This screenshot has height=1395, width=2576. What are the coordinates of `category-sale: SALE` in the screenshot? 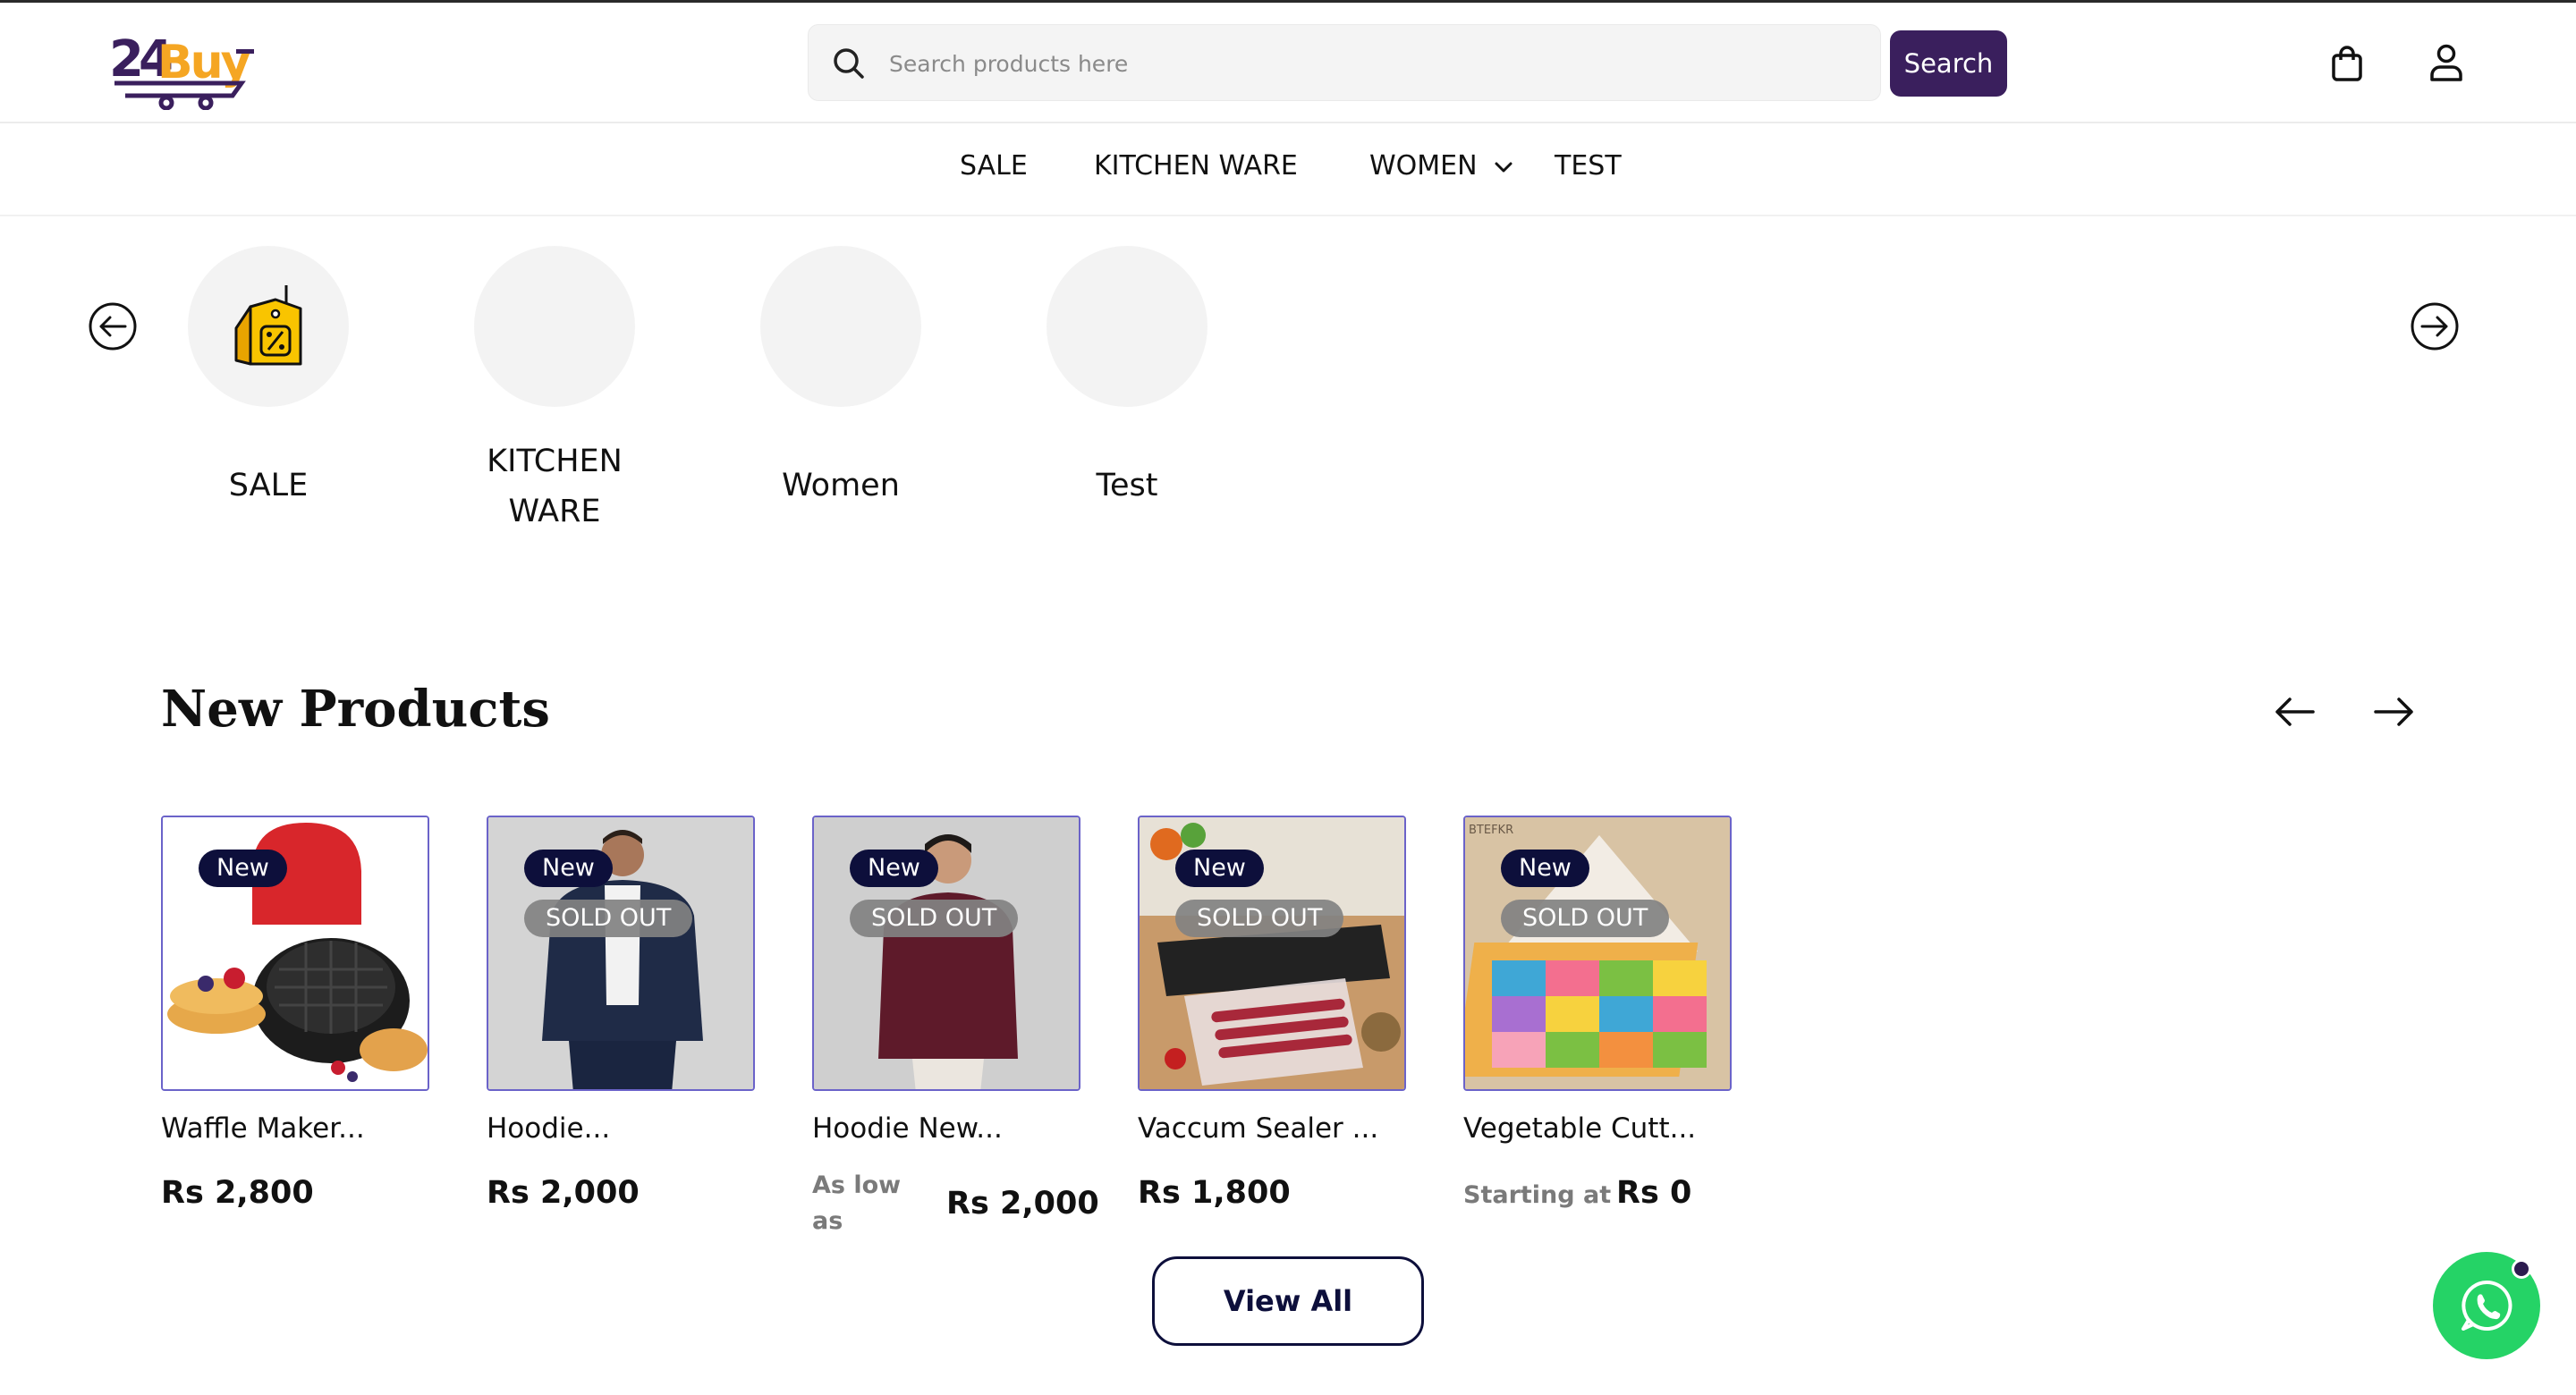 It's located at (268, 374).